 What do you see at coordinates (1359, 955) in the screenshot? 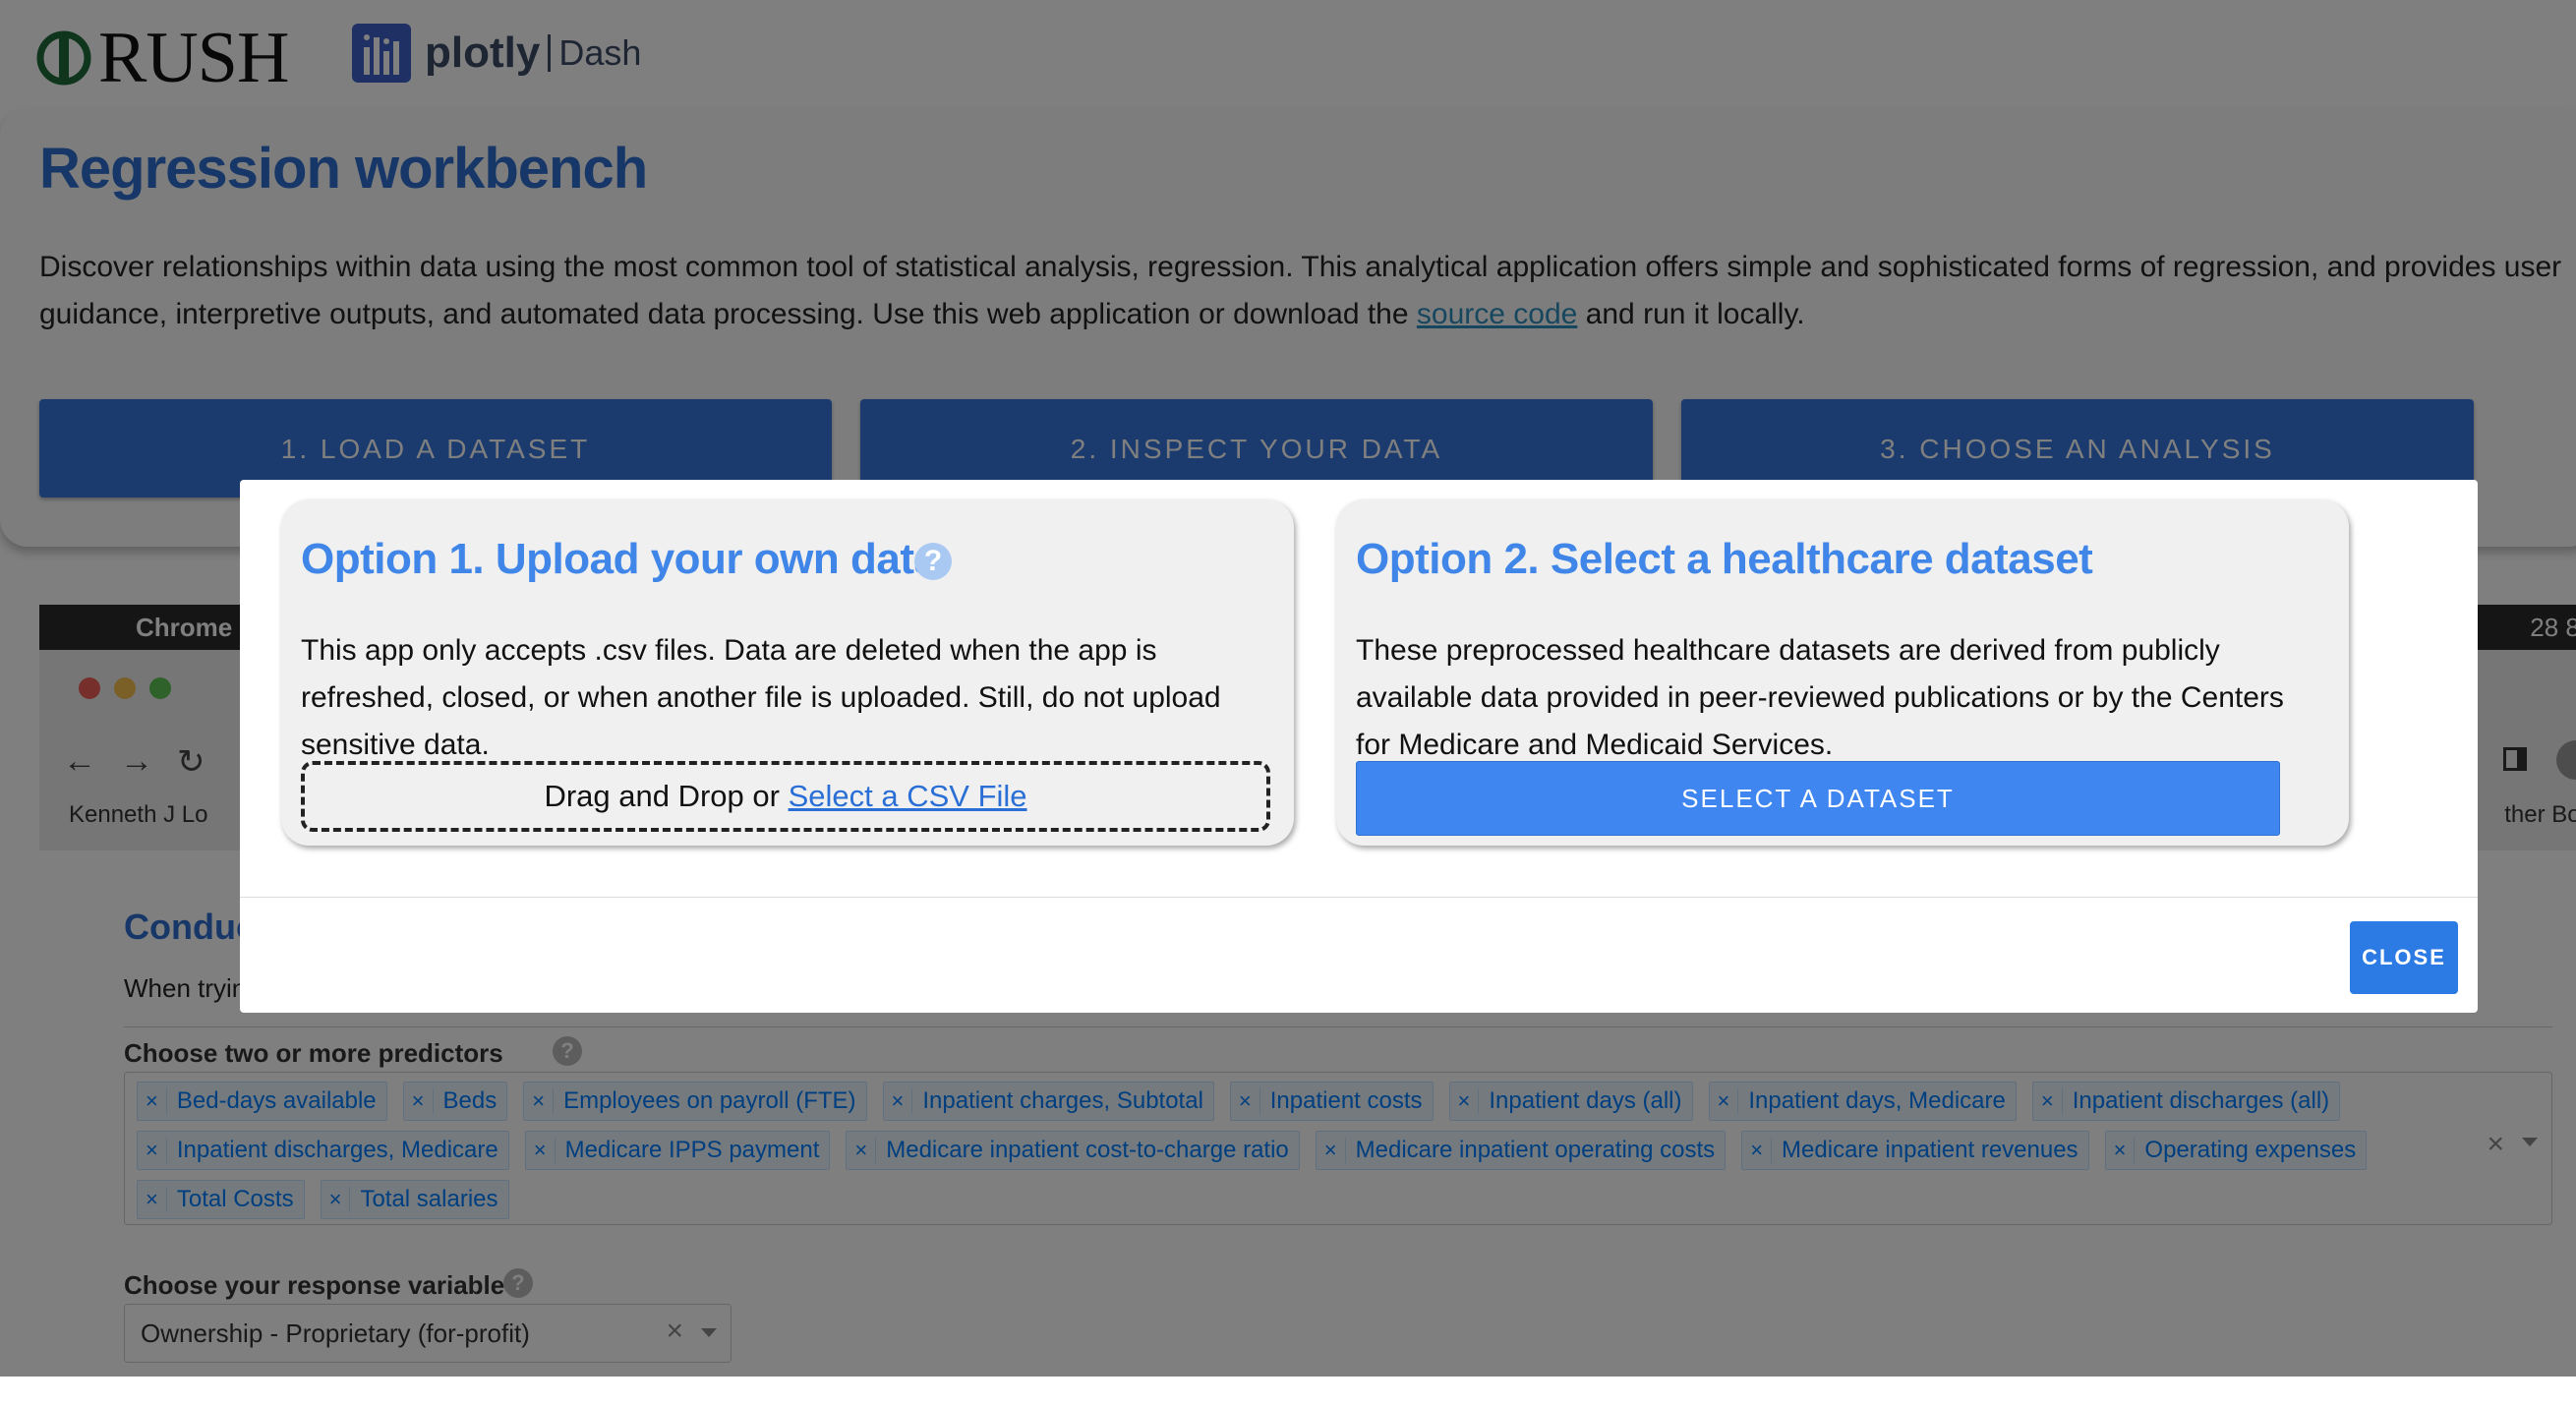
I see `modal-footer: CLOSE` at bounding box center [1359, 955].